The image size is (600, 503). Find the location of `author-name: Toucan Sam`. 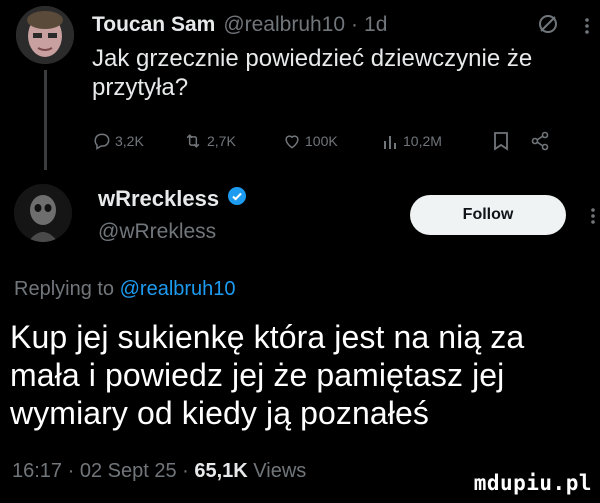

author-name: Toucan Sam is located at coordinates (153, 25).